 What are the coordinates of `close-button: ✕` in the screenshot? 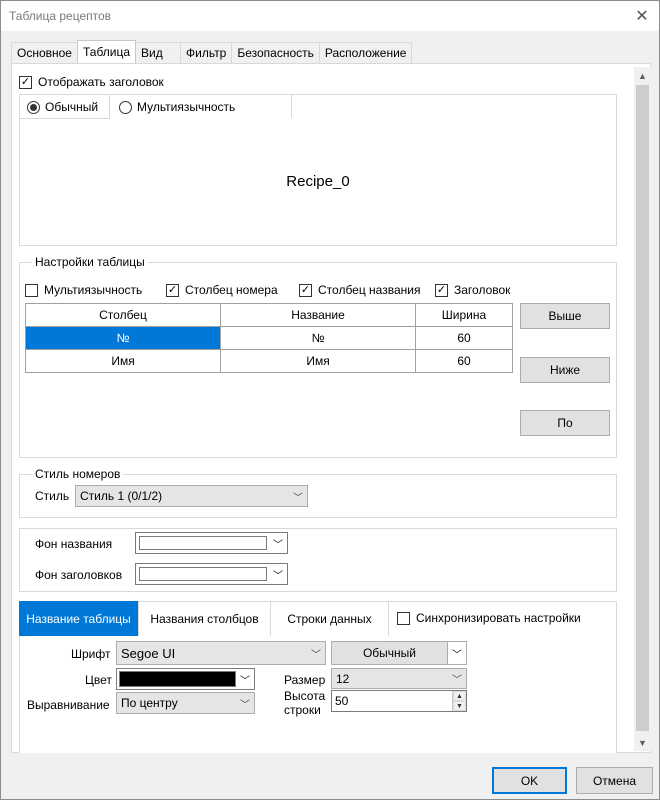 It's located at (642, 16).